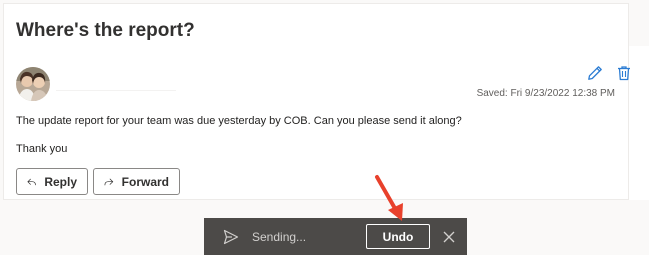 This screenshot has height=255, width=649. What do you see at coordinates (639, 23) in the screenshot?
I see `right-panel-background` at bounding box center [639, 23].